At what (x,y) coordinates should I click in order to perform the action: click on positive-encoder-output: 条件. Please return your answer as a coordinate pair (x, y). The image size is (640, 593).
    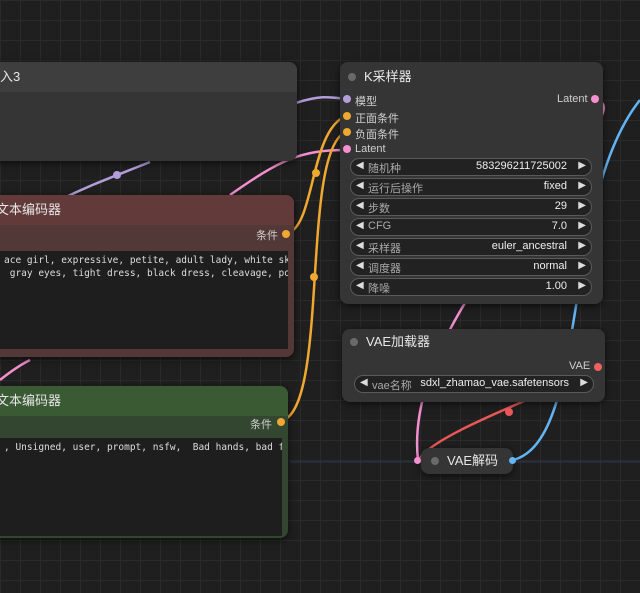
    Looking at the image, I should click on (267, 235).